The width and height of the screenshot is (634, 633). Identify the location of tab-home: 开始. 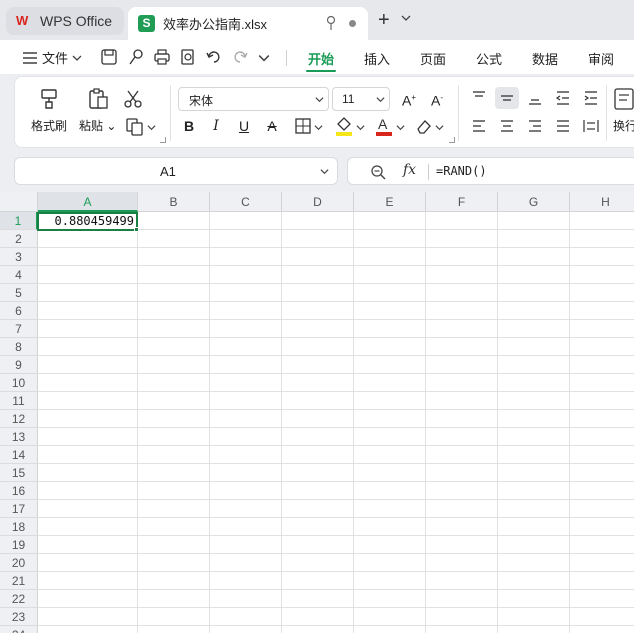
(321, 58).